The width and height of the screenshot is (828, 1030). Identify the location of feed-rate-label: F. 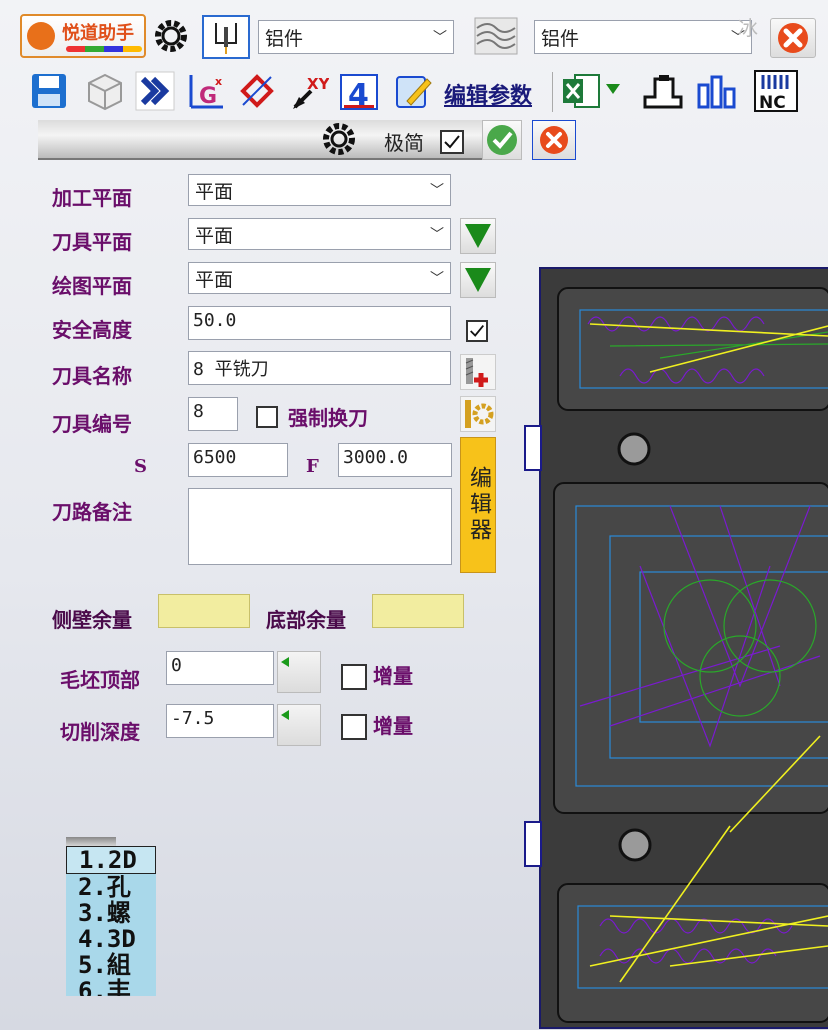
(312, 466).